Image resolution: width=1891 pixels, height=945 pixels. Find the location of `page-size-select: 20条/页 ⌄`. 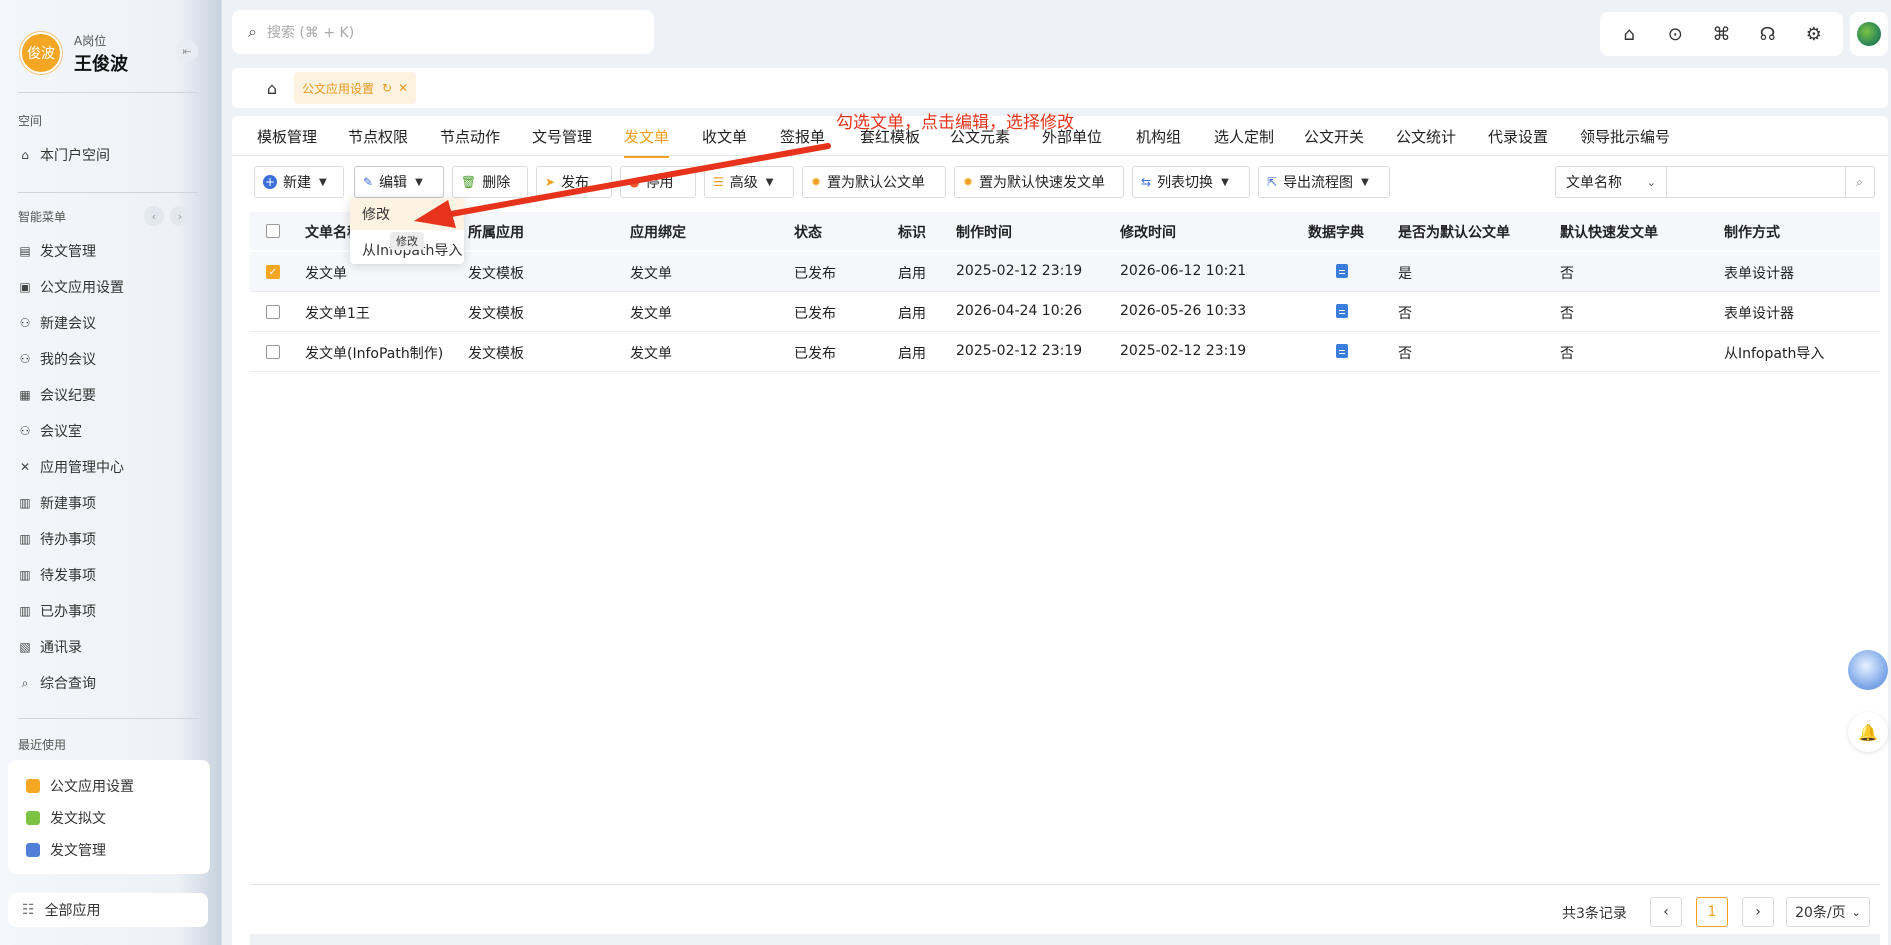

page-size-select: 20条/页 ⌄ is located at coordinates (1828, 912).